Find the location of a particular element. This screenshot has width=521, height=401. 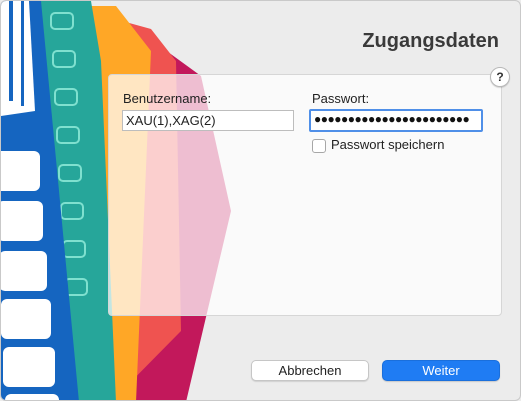

dialog-title: Zugangsdaten is located at coordinates (430, 41).